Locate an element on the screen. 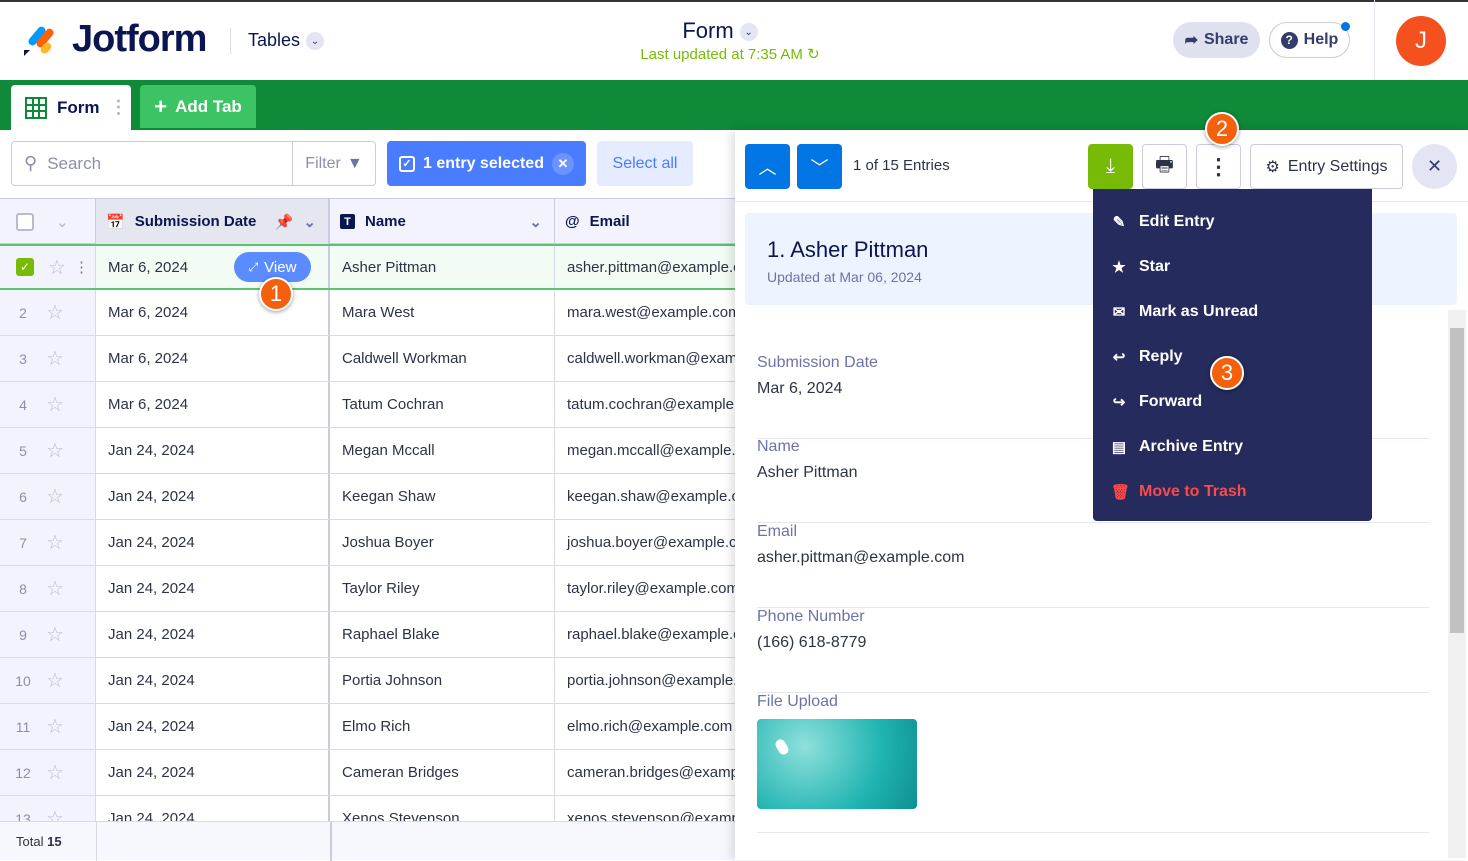  more-options-button: ⋮ is located at coordinates (1218, 166).